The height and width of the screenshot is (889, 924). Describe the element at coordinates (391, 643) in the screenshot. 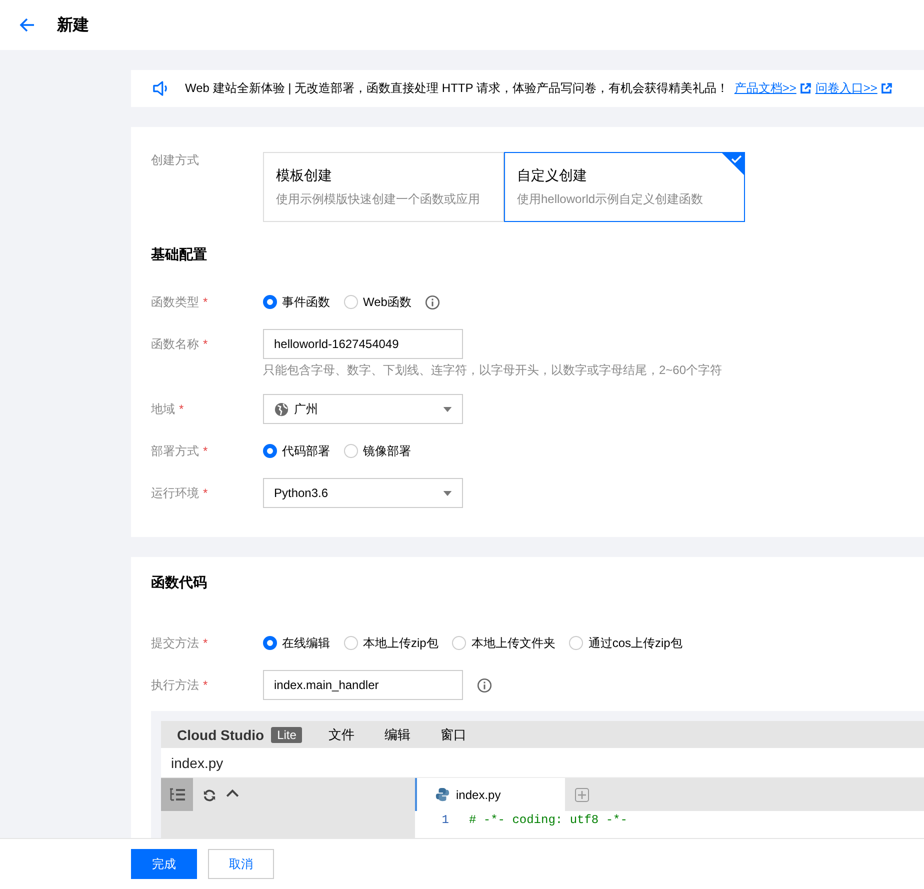

I see `radio-option: 本地上传zip包` at that location.